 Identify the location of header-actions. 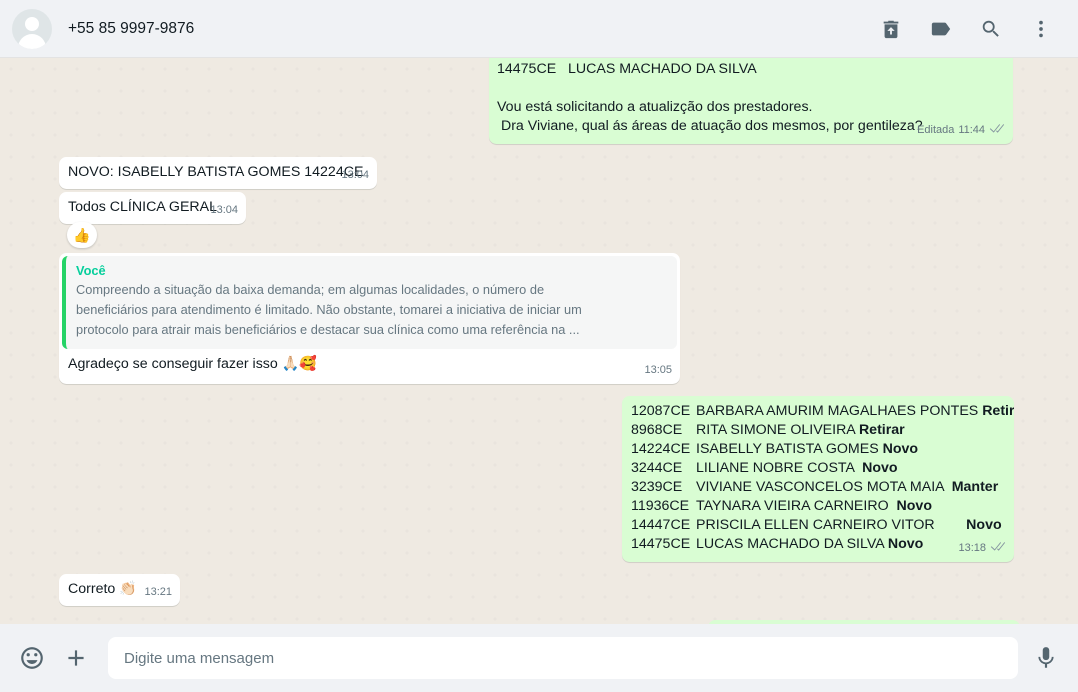
(966, 29).